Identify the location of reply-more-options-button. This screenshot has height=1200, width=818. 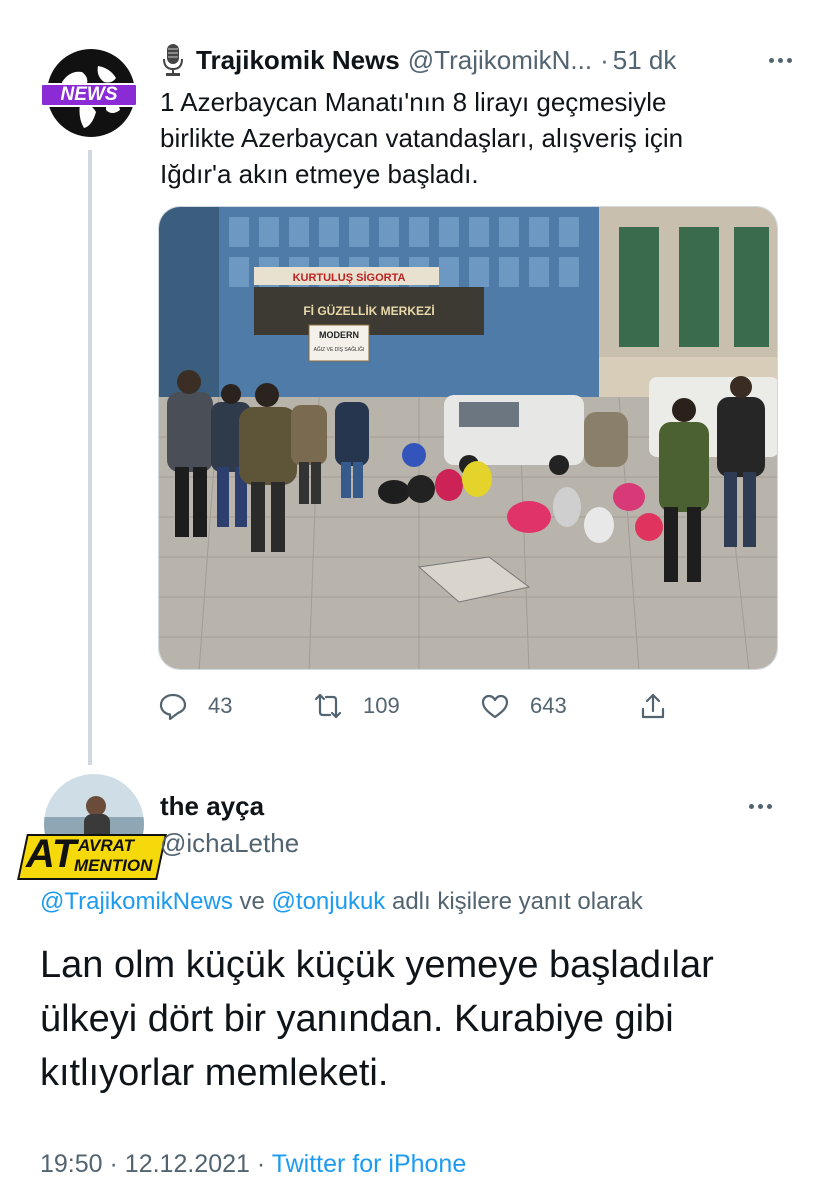
(760, 806).